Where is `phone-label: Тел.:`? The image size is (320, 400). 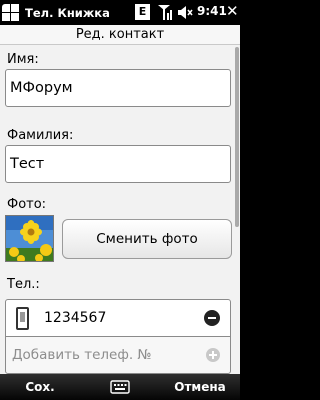 phone-label: Тел.: is located at coordinates (23, 284).